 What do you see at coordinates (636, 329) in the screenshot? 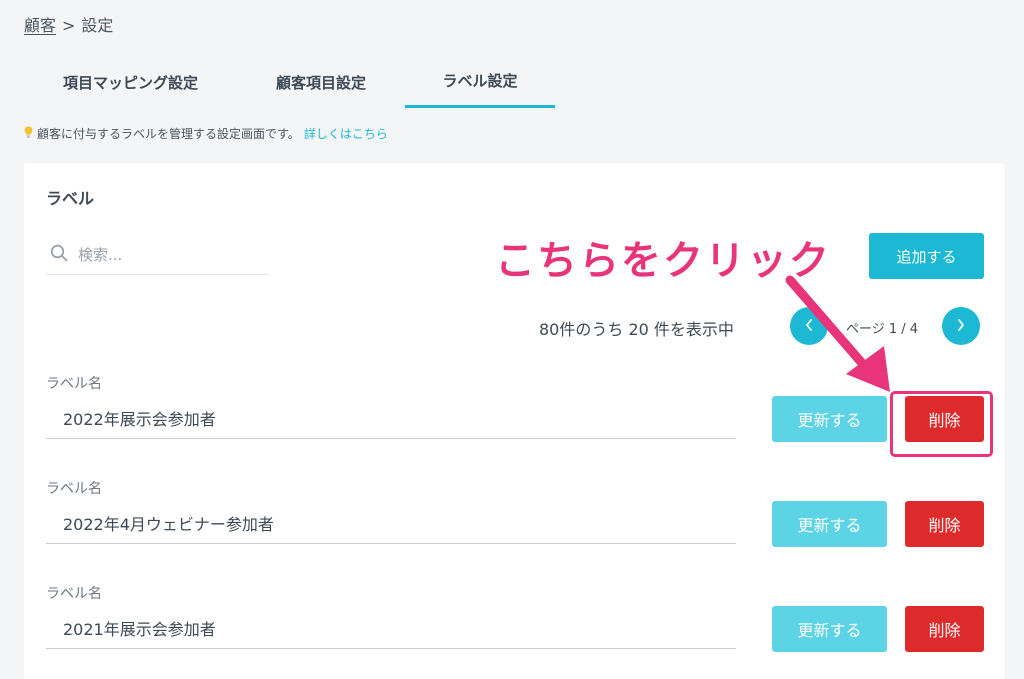
I see `result-count: 80件のうち 20 件を表示中` at bounding box center [636, 329].